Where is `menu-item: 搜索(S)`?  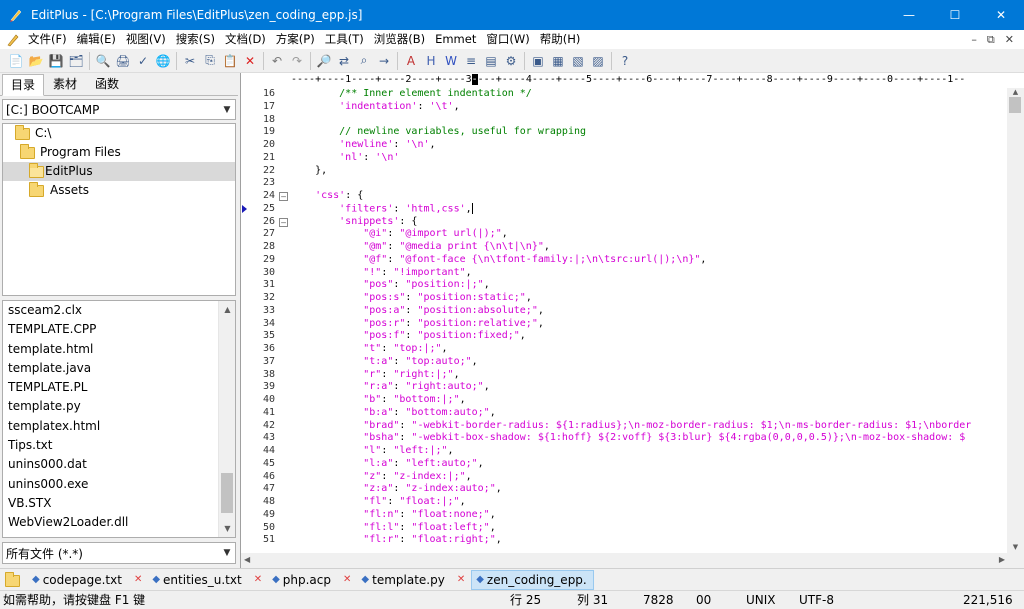 menu-item: 搜索(S) is located at coordinates (195, 39).